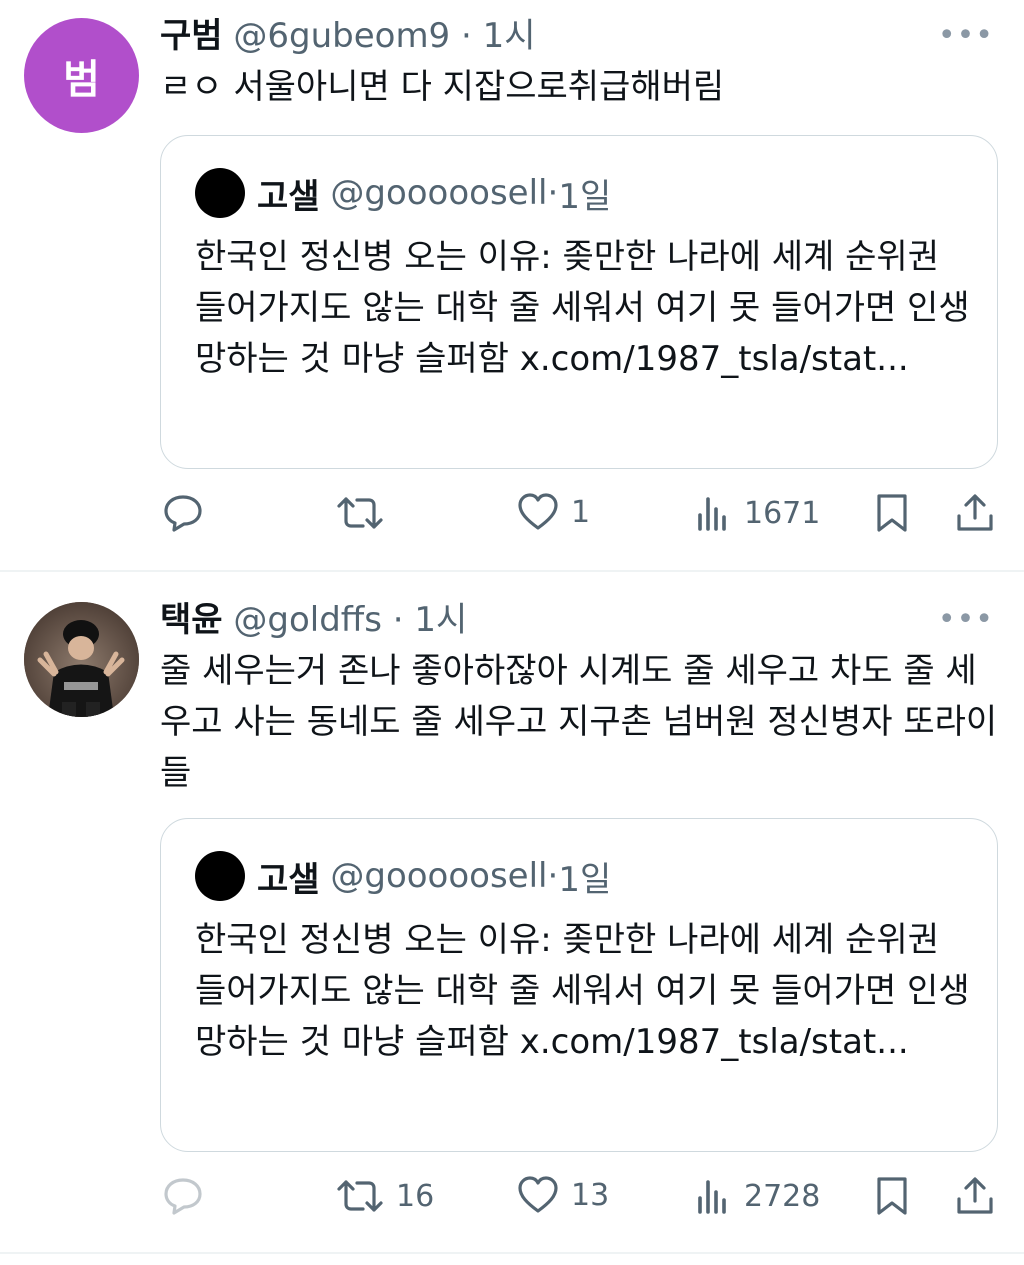 This screenshot has height=1265, width=1024. I want to click on avatar, so click(81, 659).